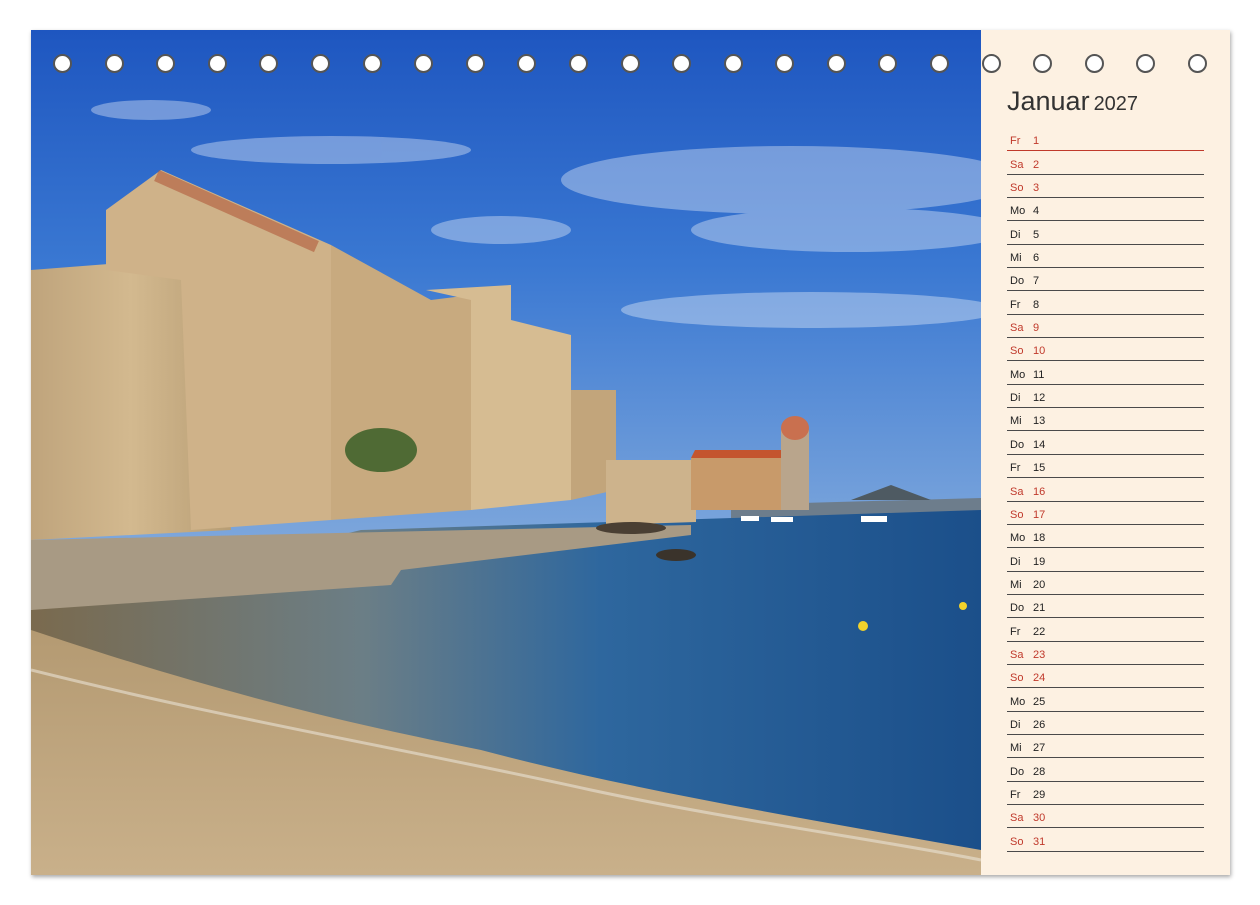 The image size is (1260, 905). What do you see at coordinates (1105, 817) in the screenshot?
I see `day-row: Sa 30` at bounding box center [1105, 817].